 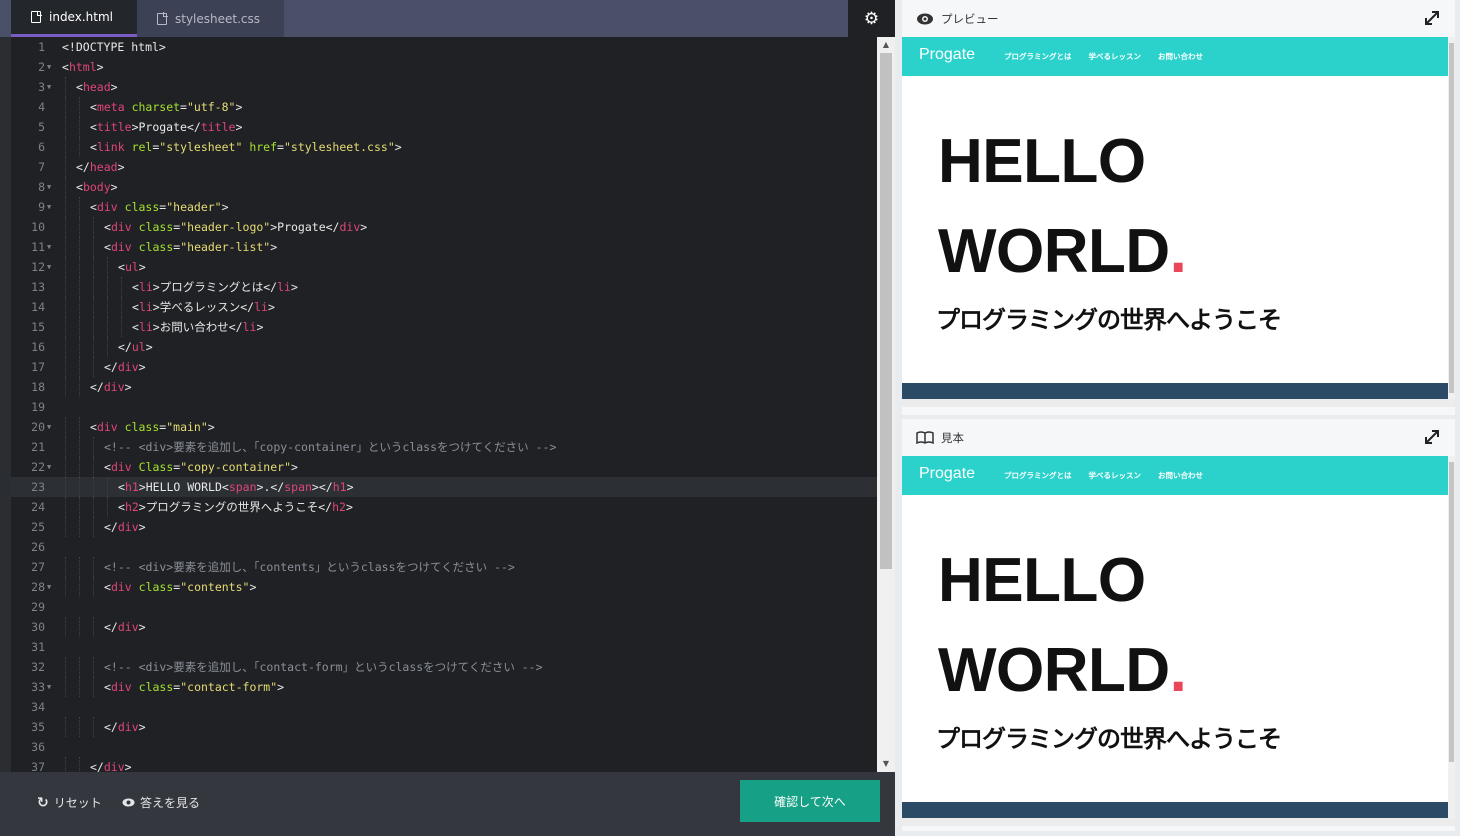 What do you see at coordinates (444, 107) in the screenshot?
I see `code-line: 4 <meta charset="utf-8">` at bounding box center [444, 107].